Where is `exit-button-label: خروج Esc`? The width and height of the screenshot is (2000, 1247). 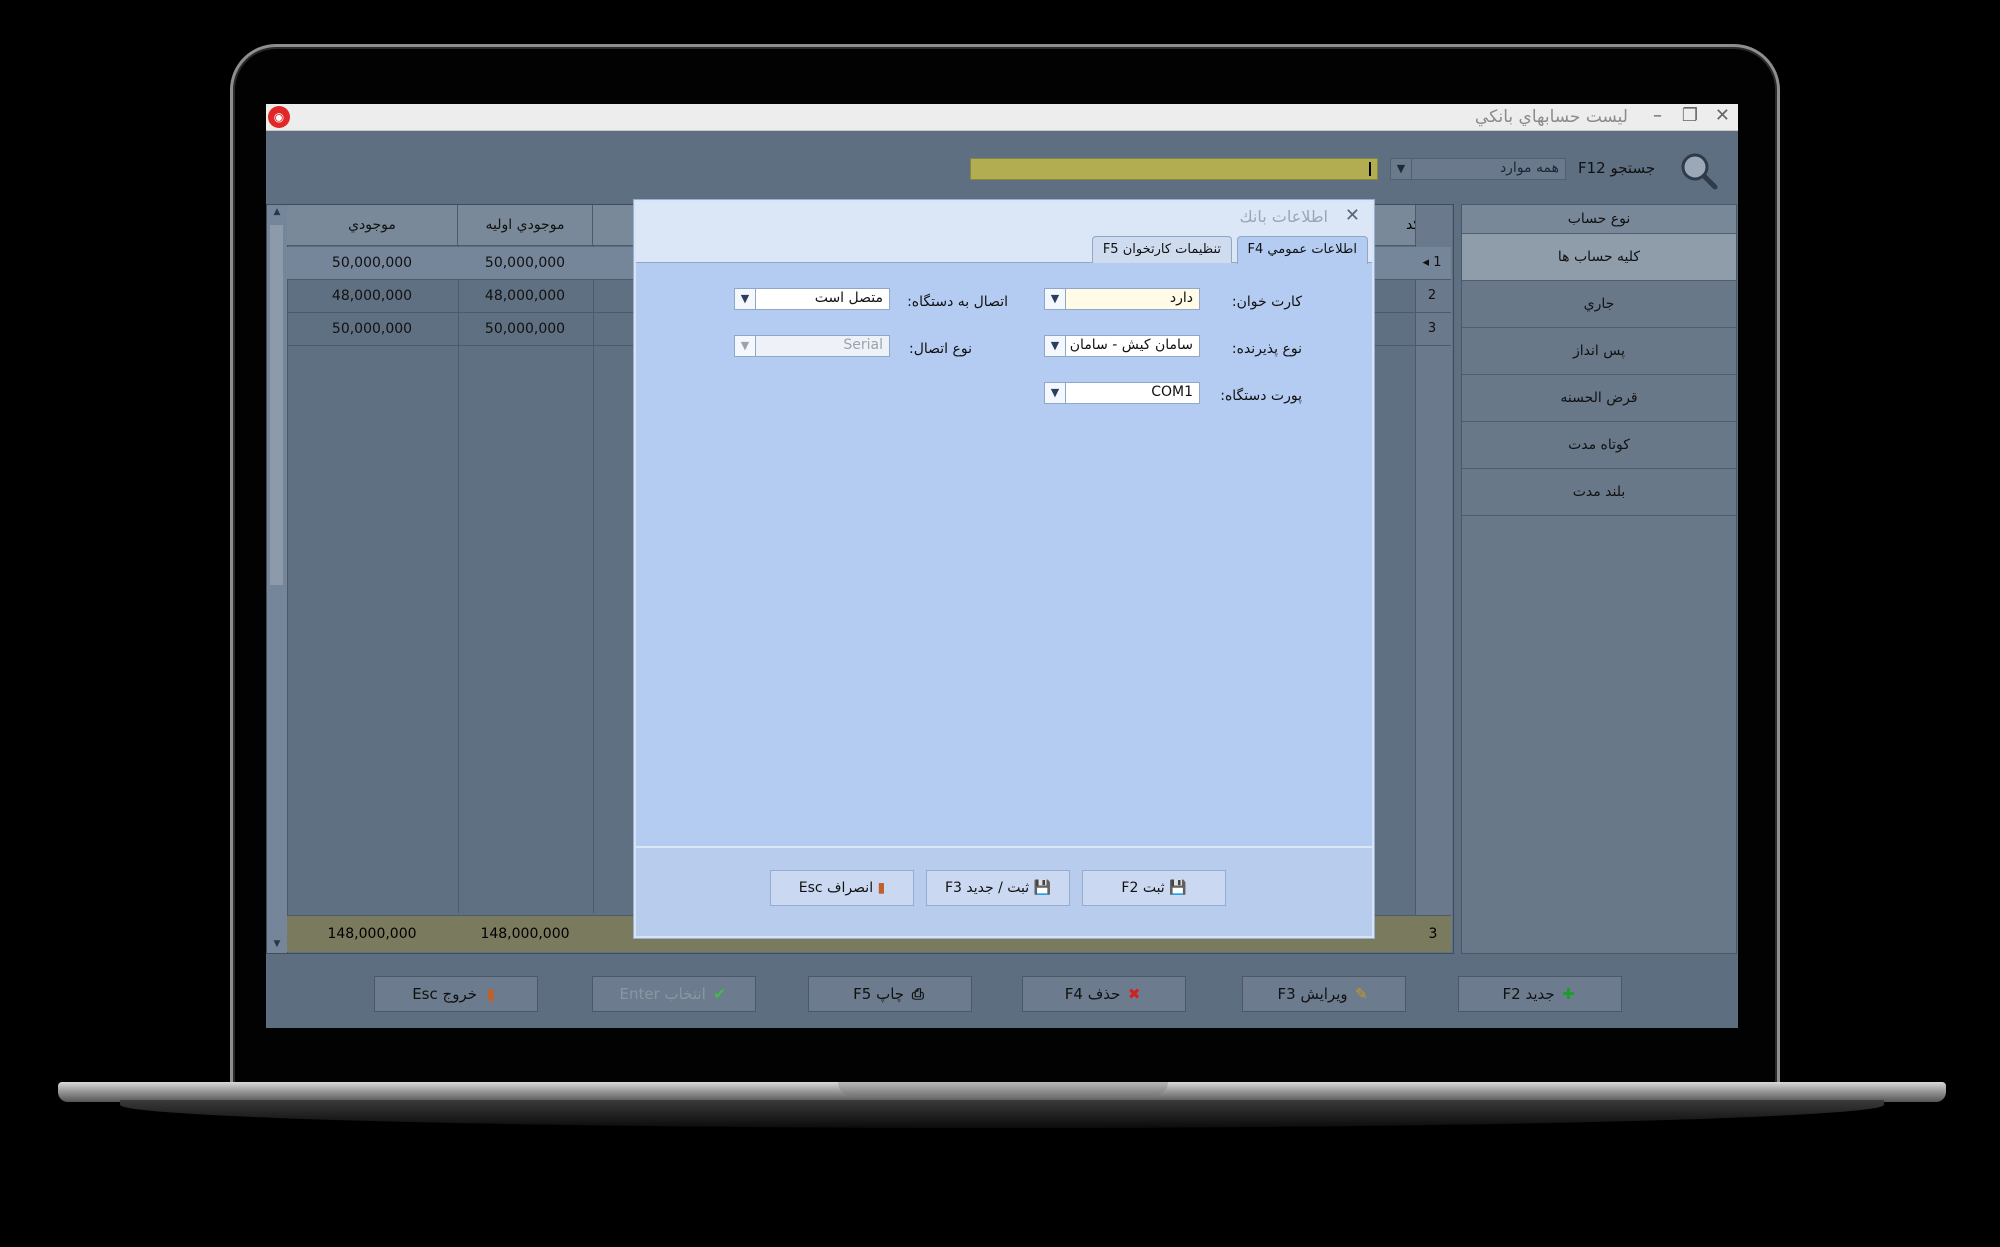 exit-button-label: خروج Esc is located at coordinates (444, 994).